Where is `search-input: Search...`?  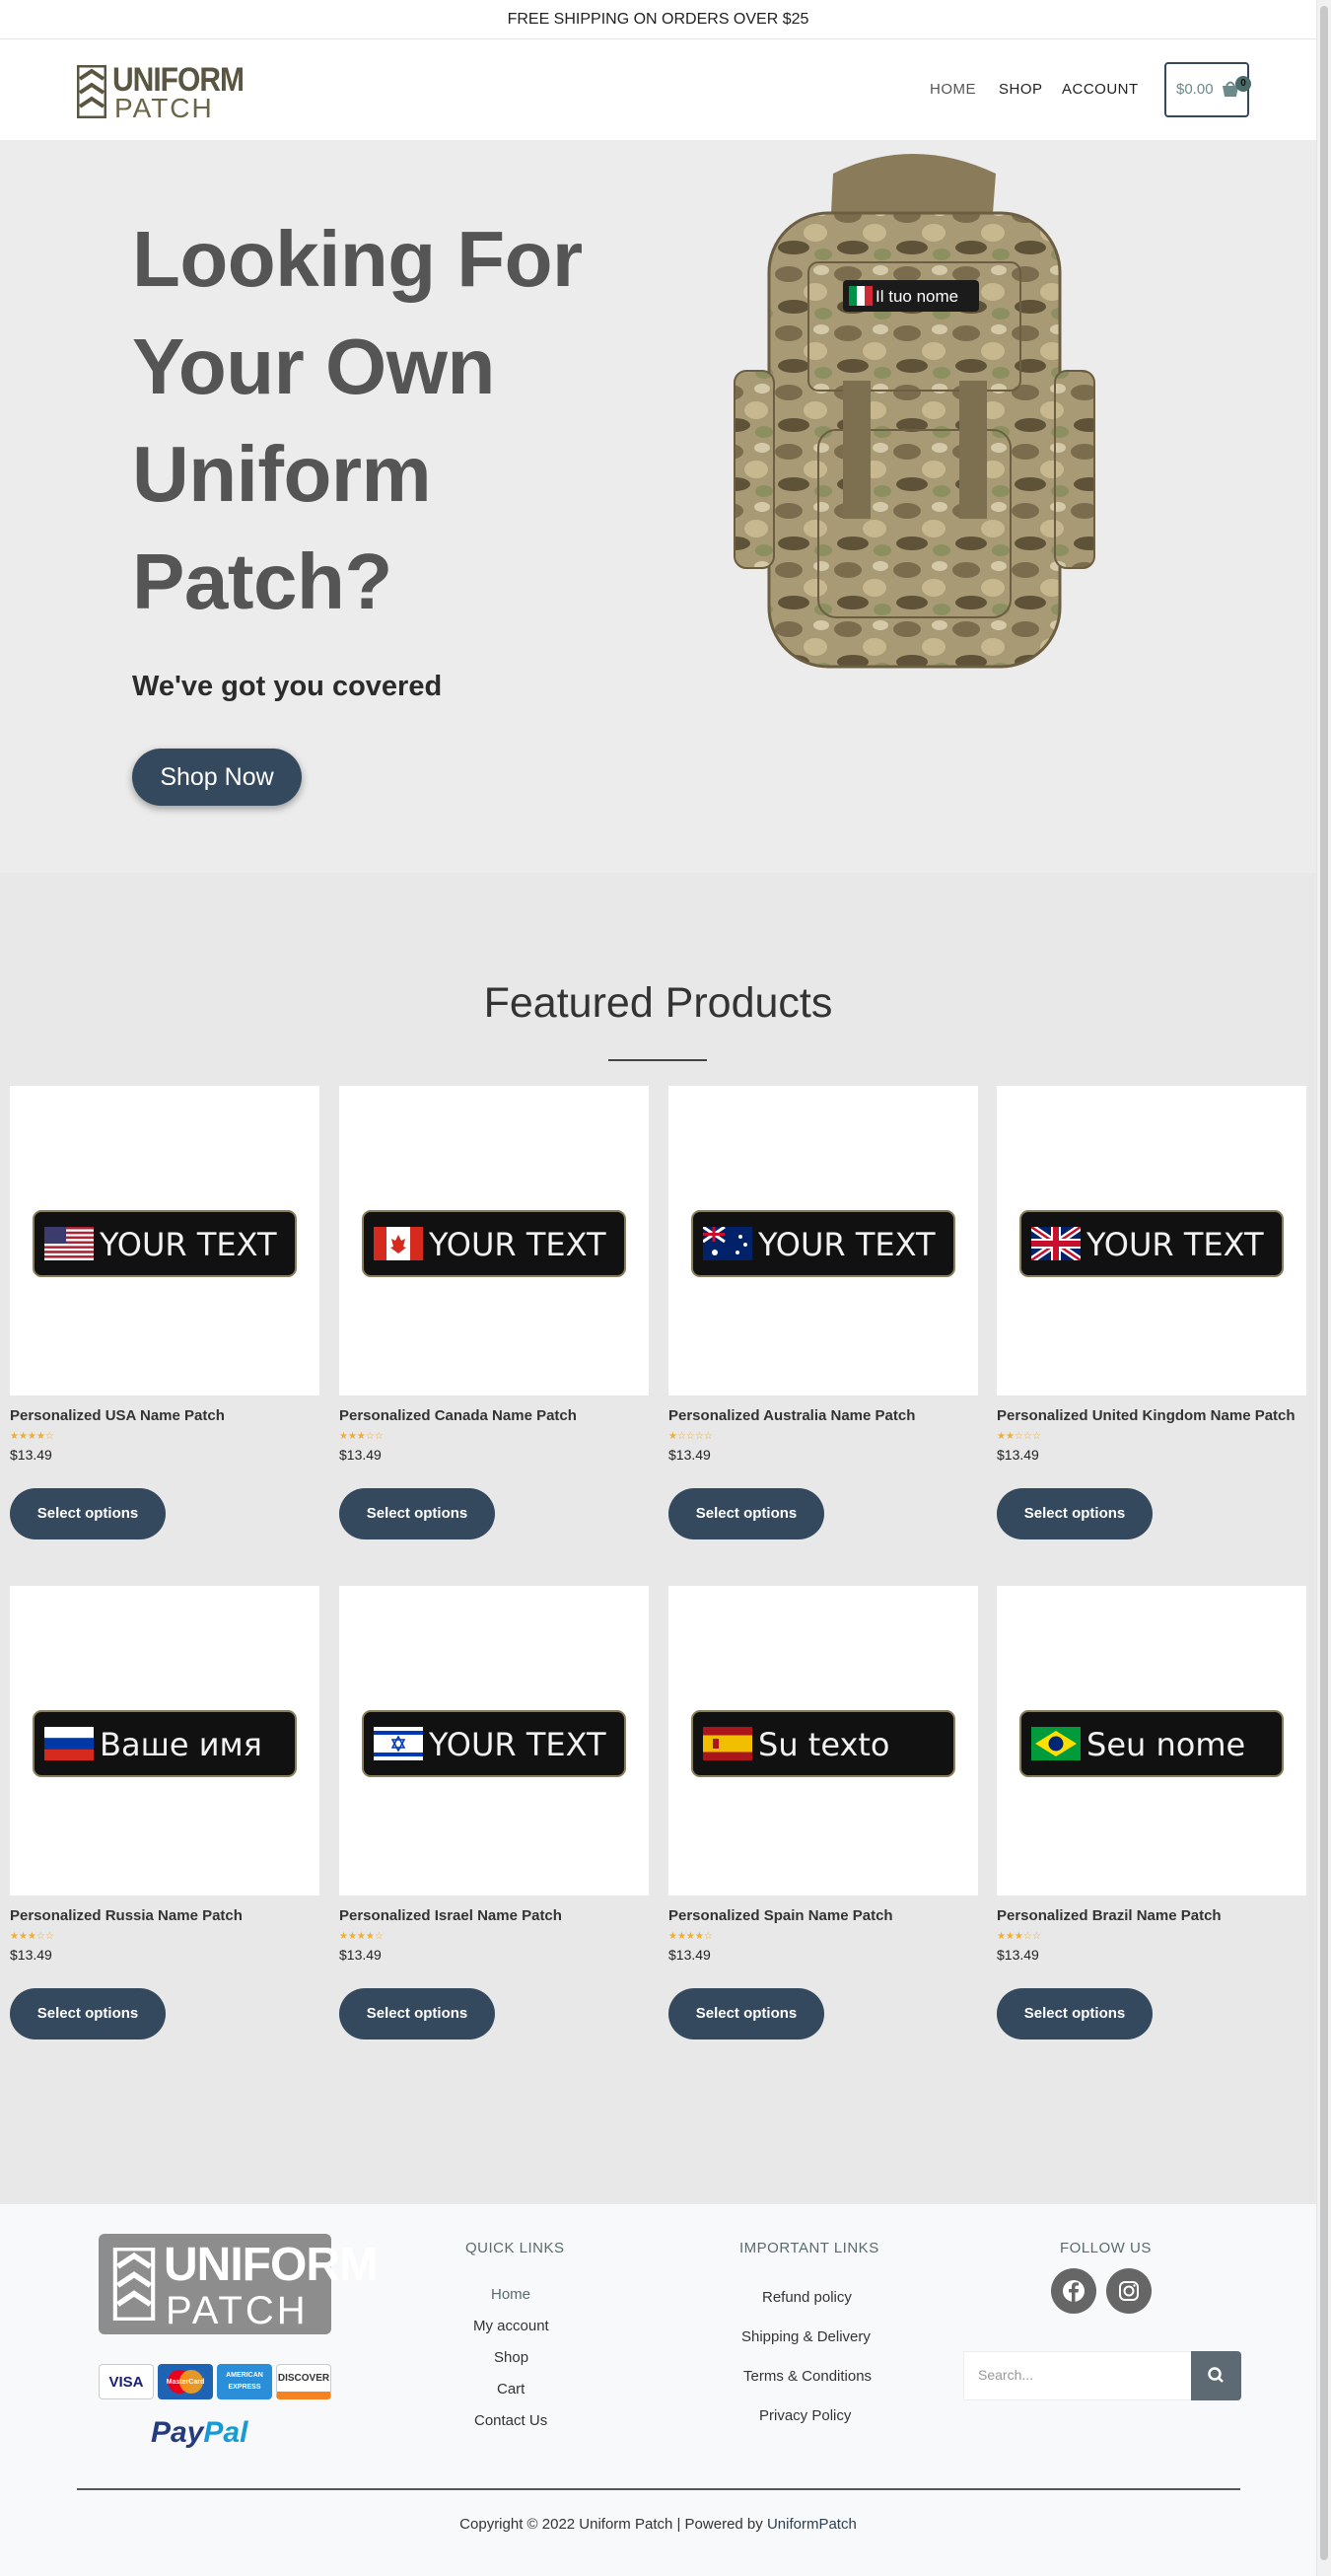 search-input: Search... is located at coordinates (1005, 2375).